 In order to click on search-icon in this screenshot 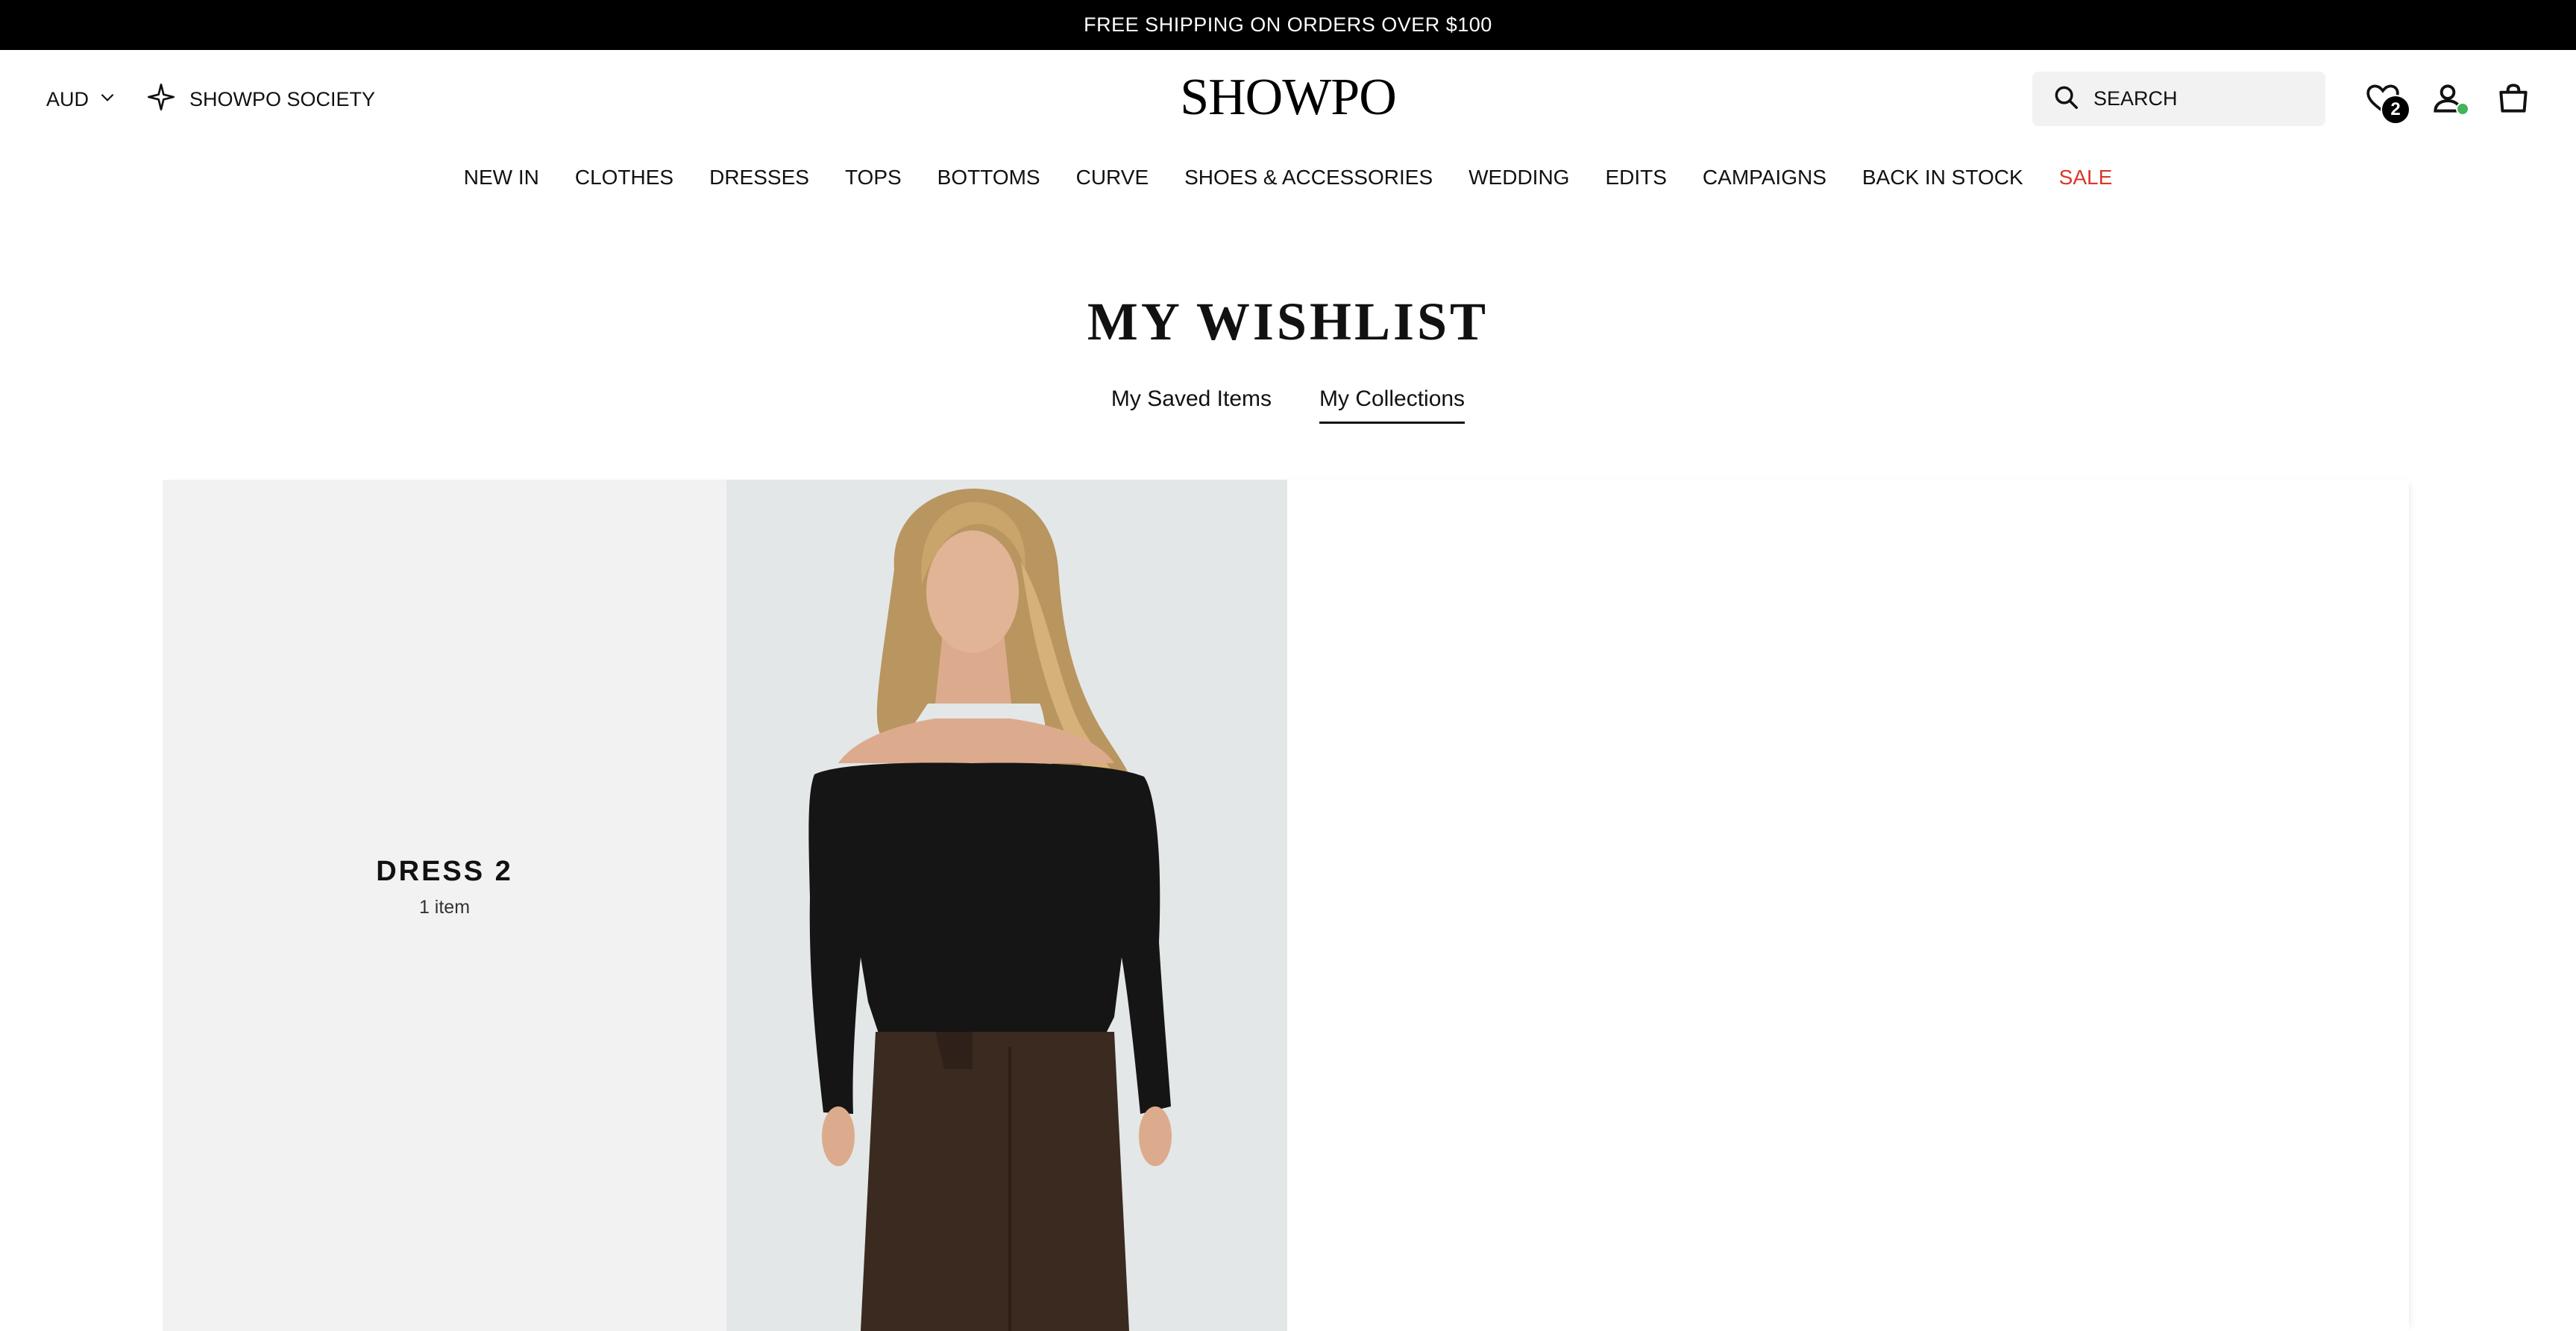, I will do `click(2066, 99)`.